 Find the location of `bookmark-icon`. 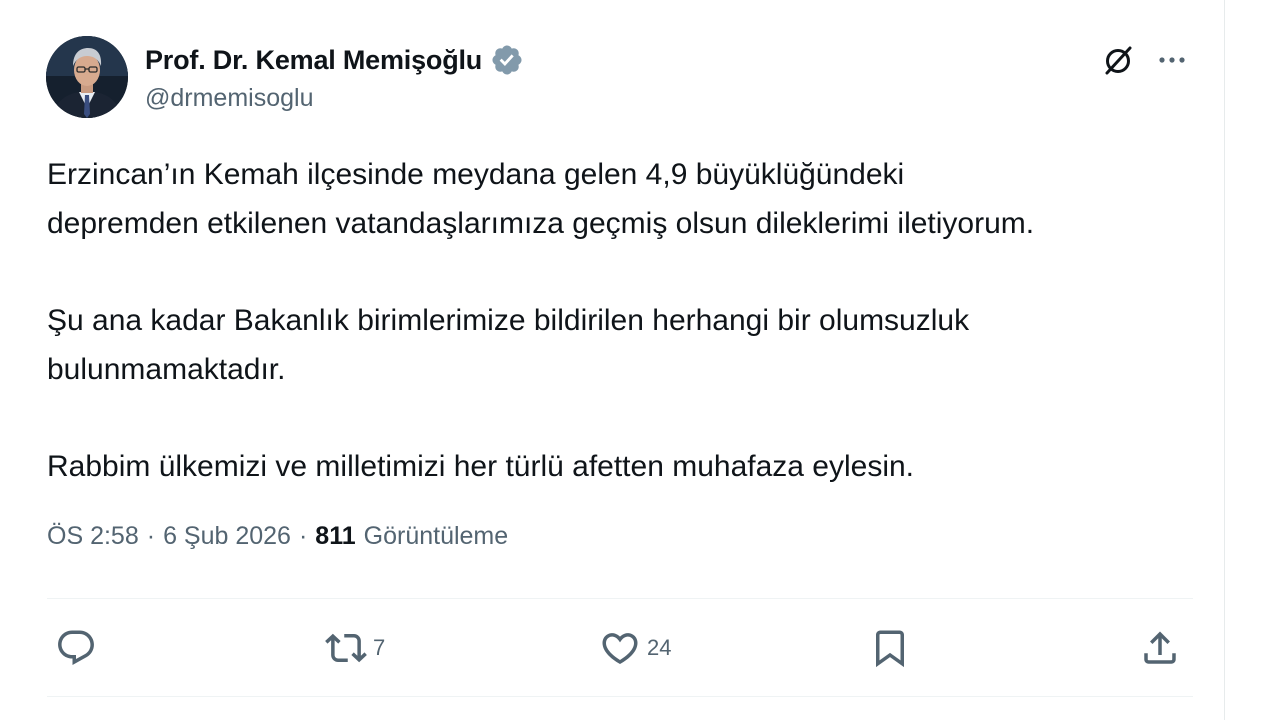

bookmark-icon is located at coordinates (890, 649).